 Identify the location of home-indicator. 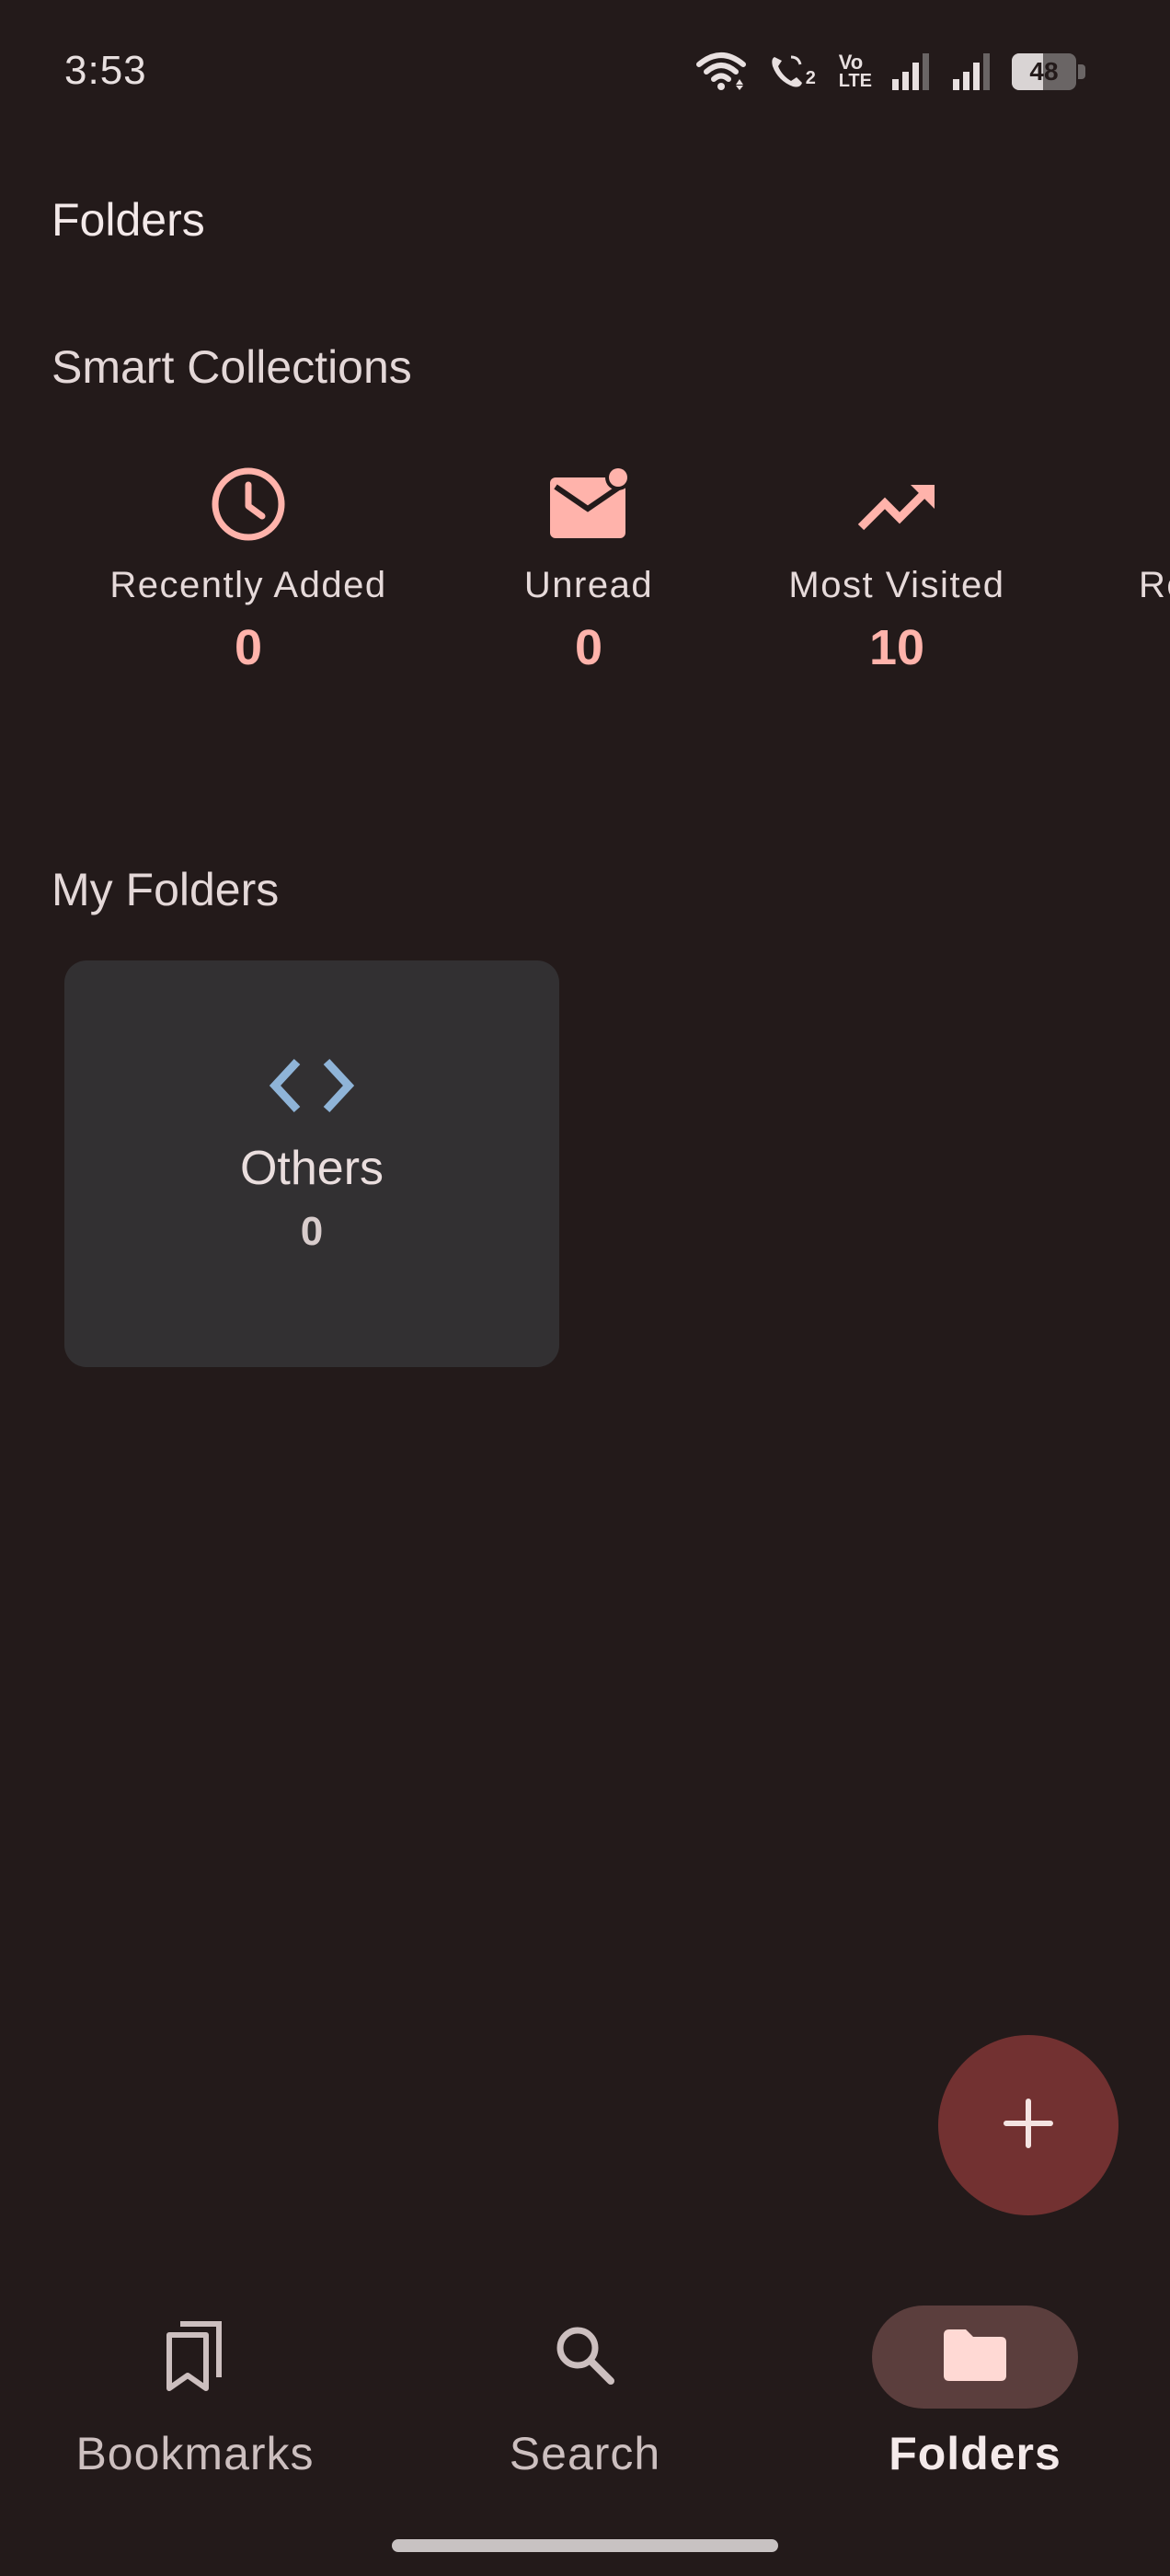
(585, 2545).